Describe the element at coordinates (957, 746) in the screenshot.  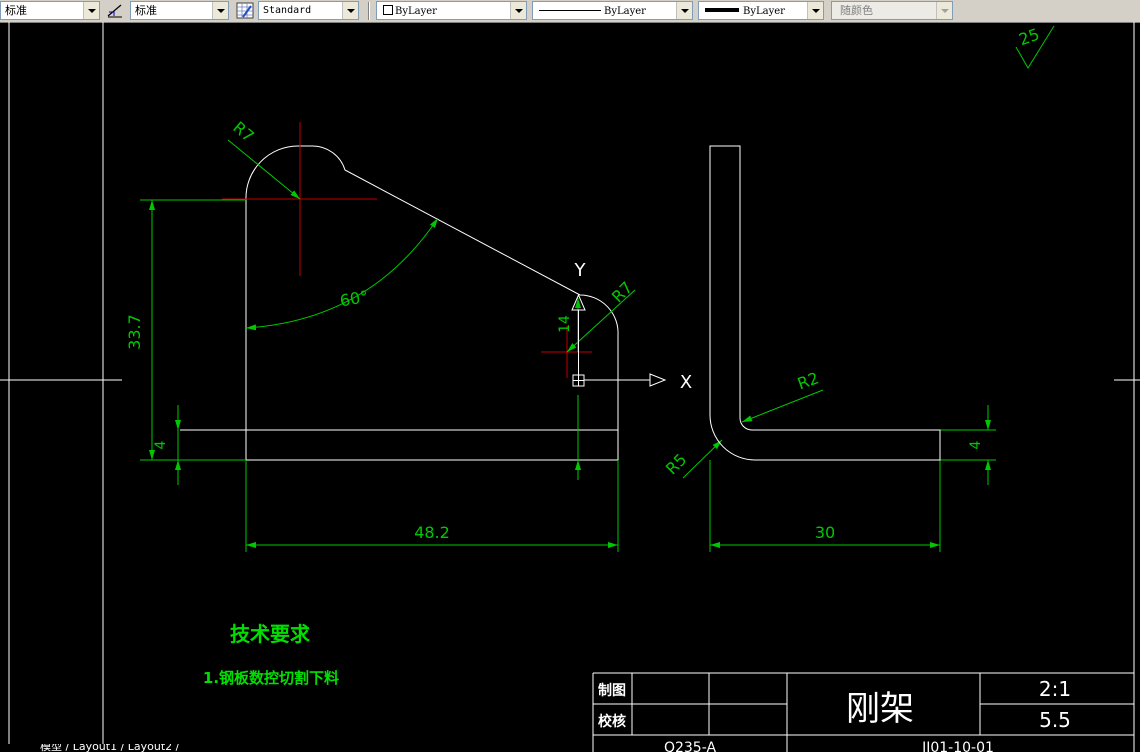
I see `drawing-number: JJ01-10-01` at that location.